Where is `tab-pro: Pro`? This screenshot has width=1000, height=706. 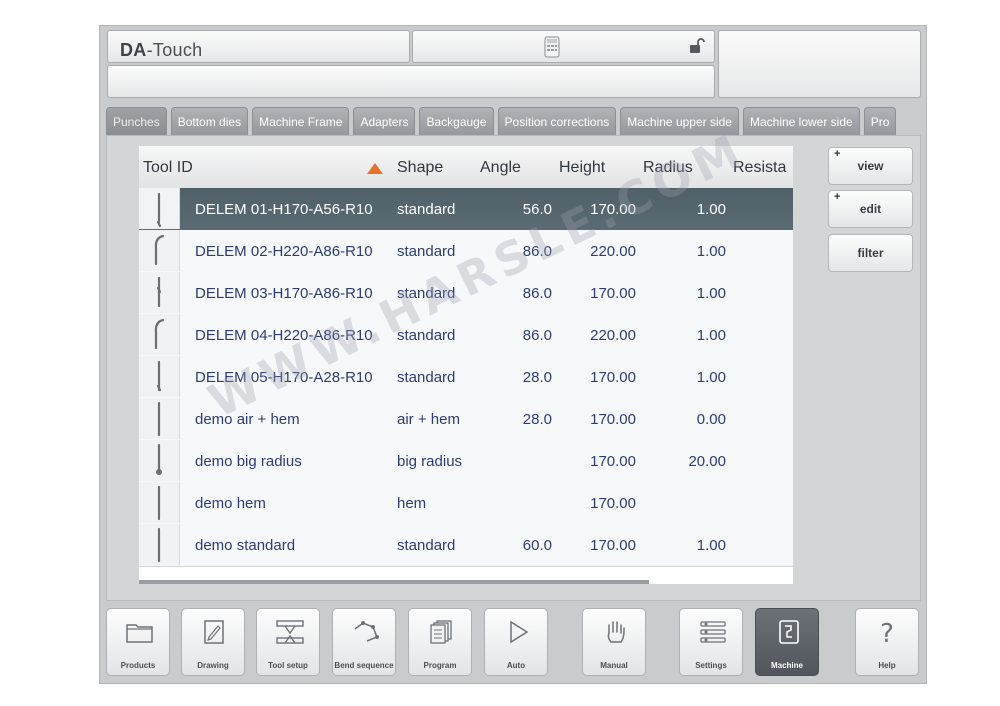
tab-pro: Pro is located at coordinates (880, 121).